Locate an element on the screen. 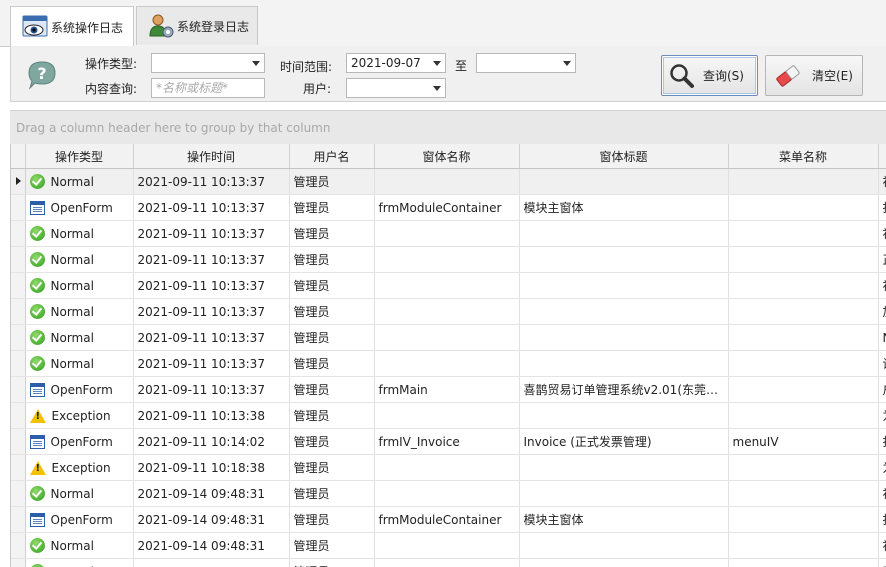  cell-op-time: 2021-09-11 10:18:38 is located at coordinates (211, 467).